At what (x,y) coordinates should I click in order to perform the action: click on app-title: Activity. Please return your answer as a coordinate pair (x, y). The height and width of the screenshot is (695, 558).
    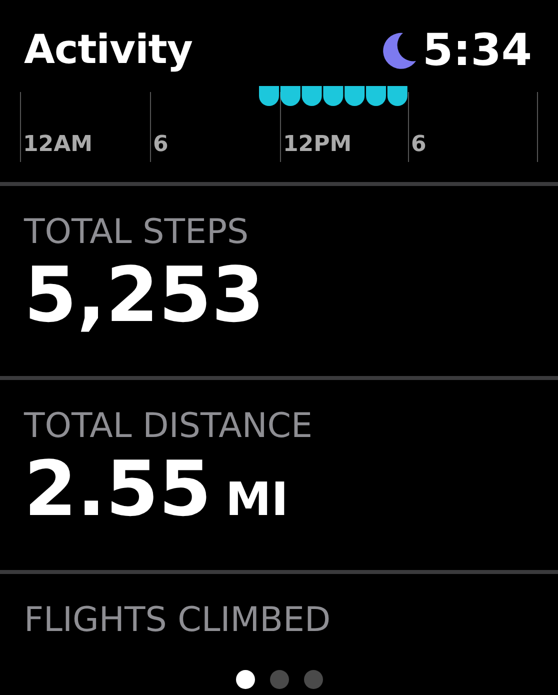
    Looking at the image, I should click on (108, 50).